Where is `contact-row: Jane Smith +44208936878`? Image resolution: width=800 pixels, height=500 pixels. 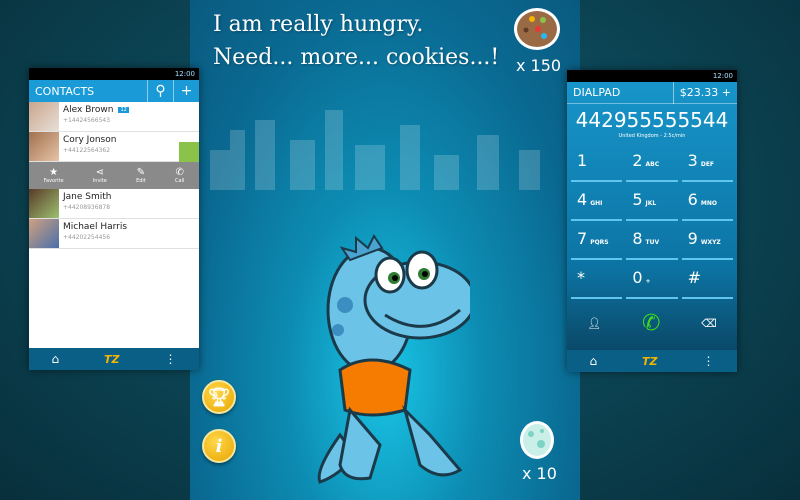 contact-row: Jane Smith +44208936878 is located at coordinates (114, 204).